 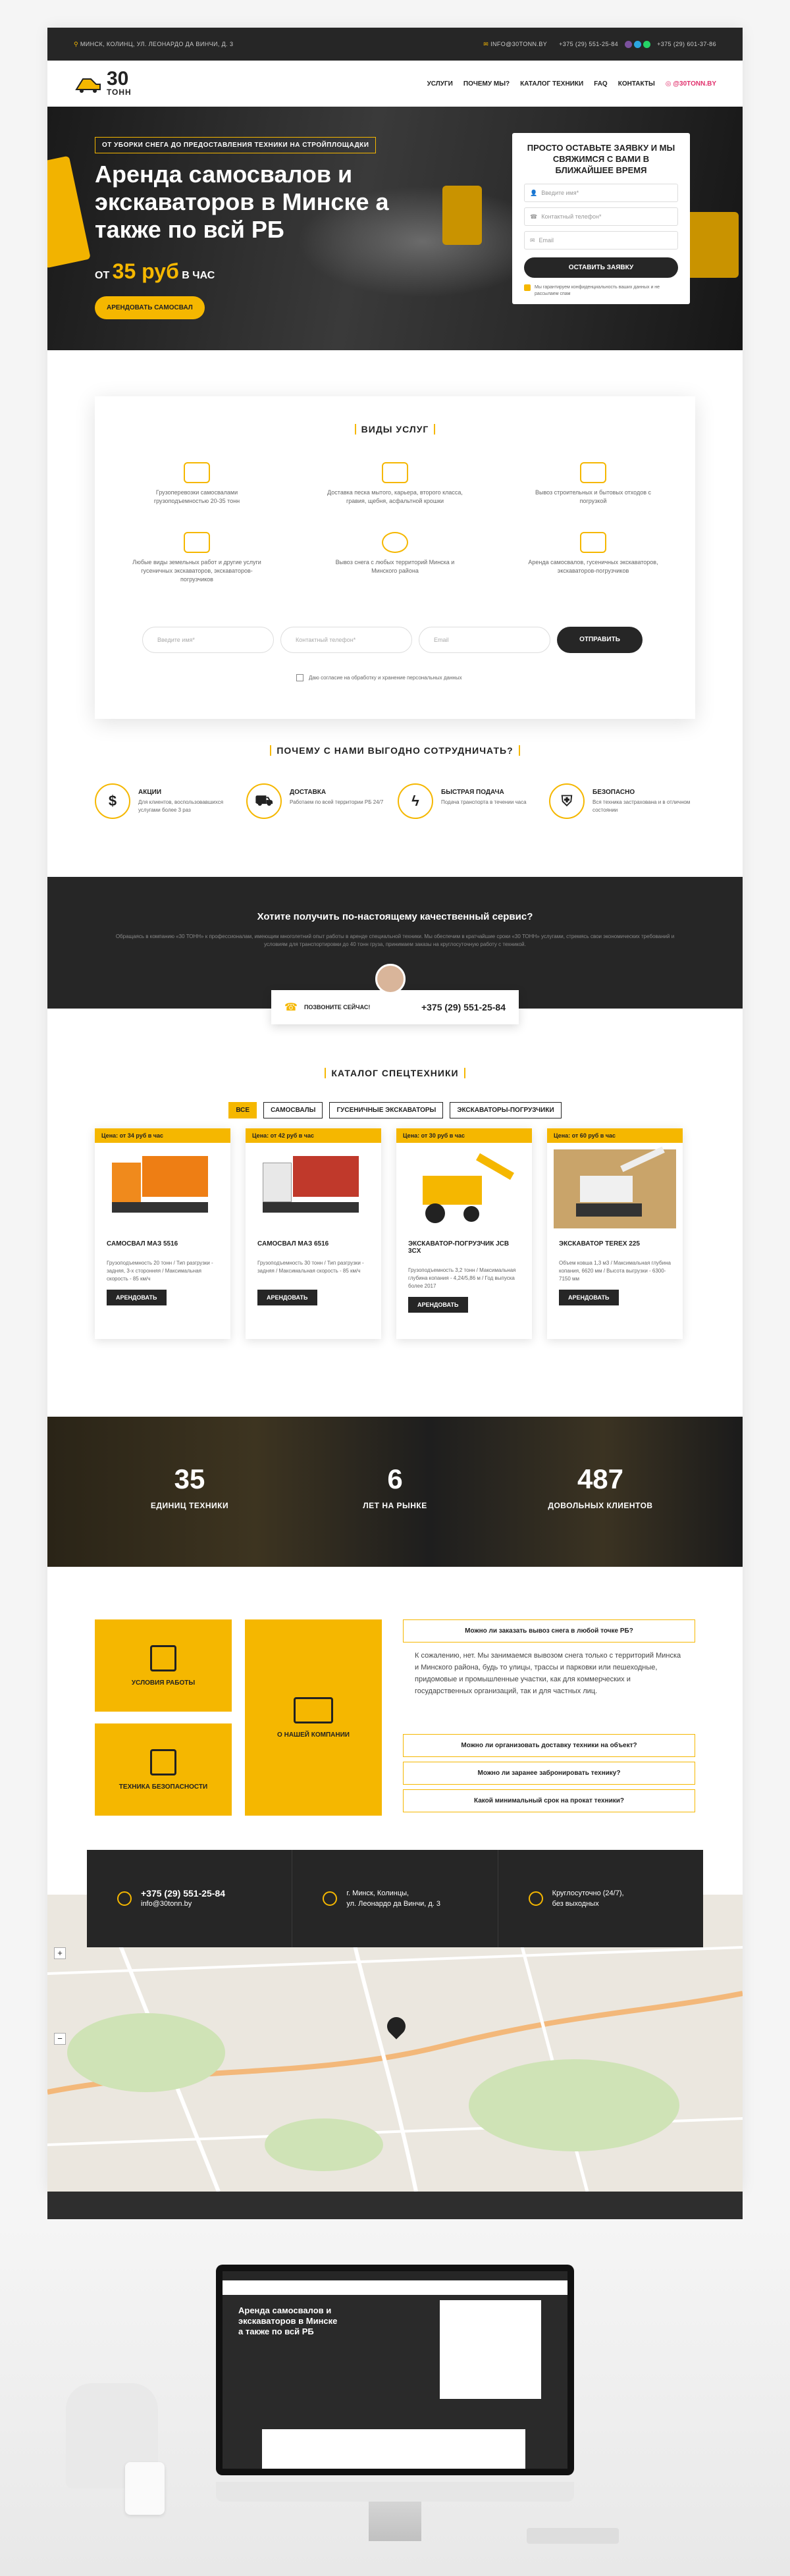 What do you see at coordinates (60, 1953) in the screenshot?
I see `zoom-in-button: +` at bounding box center [60, 1953].